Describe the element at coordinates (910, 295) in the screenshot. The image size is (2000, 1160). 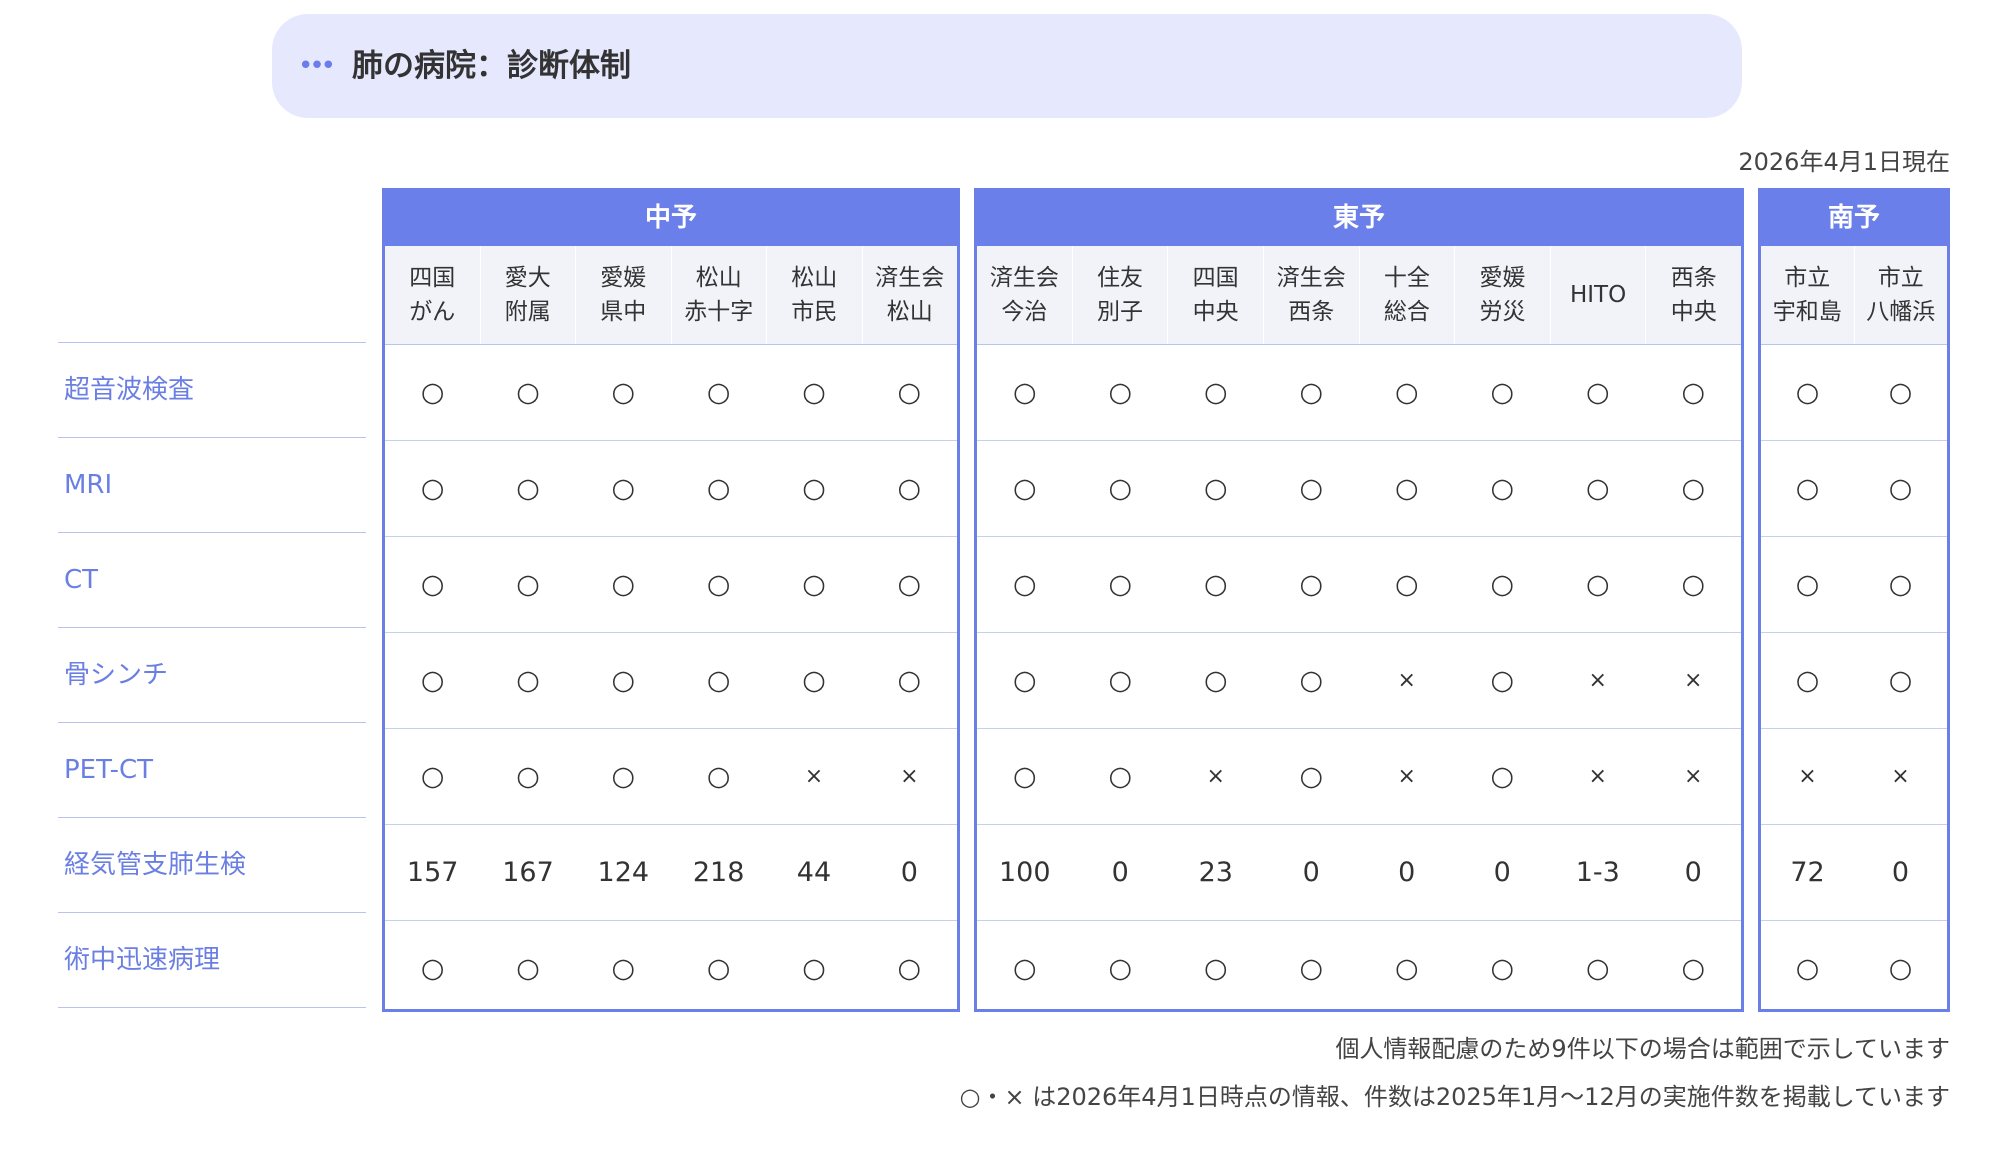
I see `hospital-name: 済生会 松山` at that location.